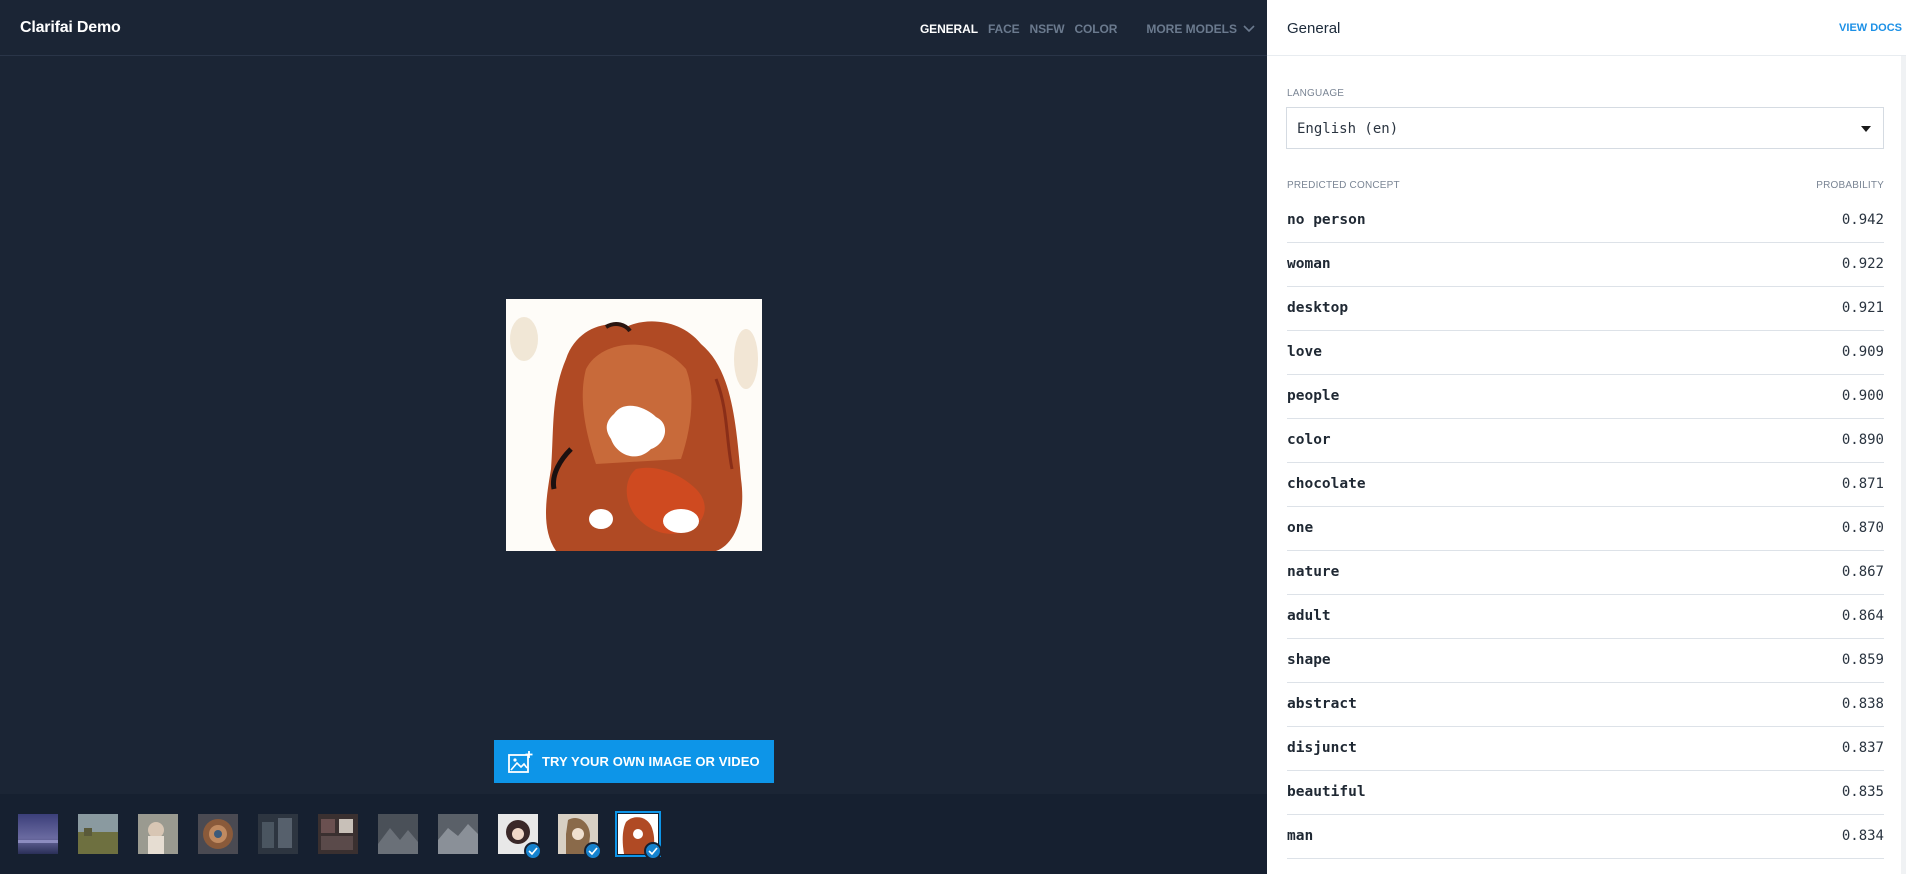 Image resolution: width=1906 pixels, height=874 pixels. I want to click on concept-row: nature 0.867, so click(1585, 573).